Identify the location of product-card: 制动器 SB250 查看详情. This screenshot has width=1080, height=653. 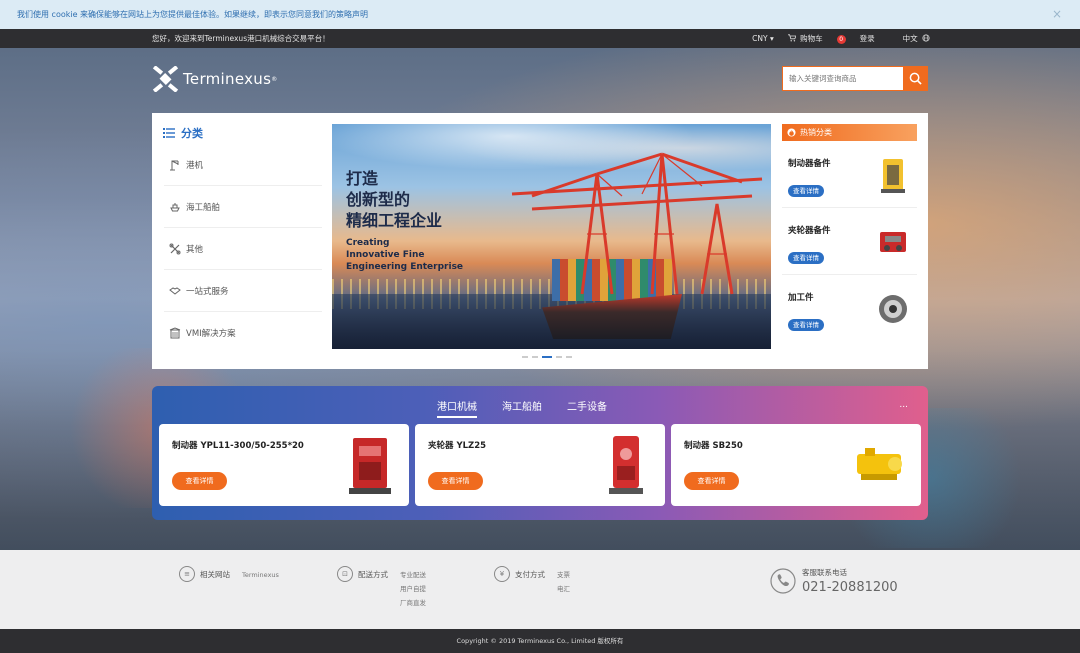
(796, 465).